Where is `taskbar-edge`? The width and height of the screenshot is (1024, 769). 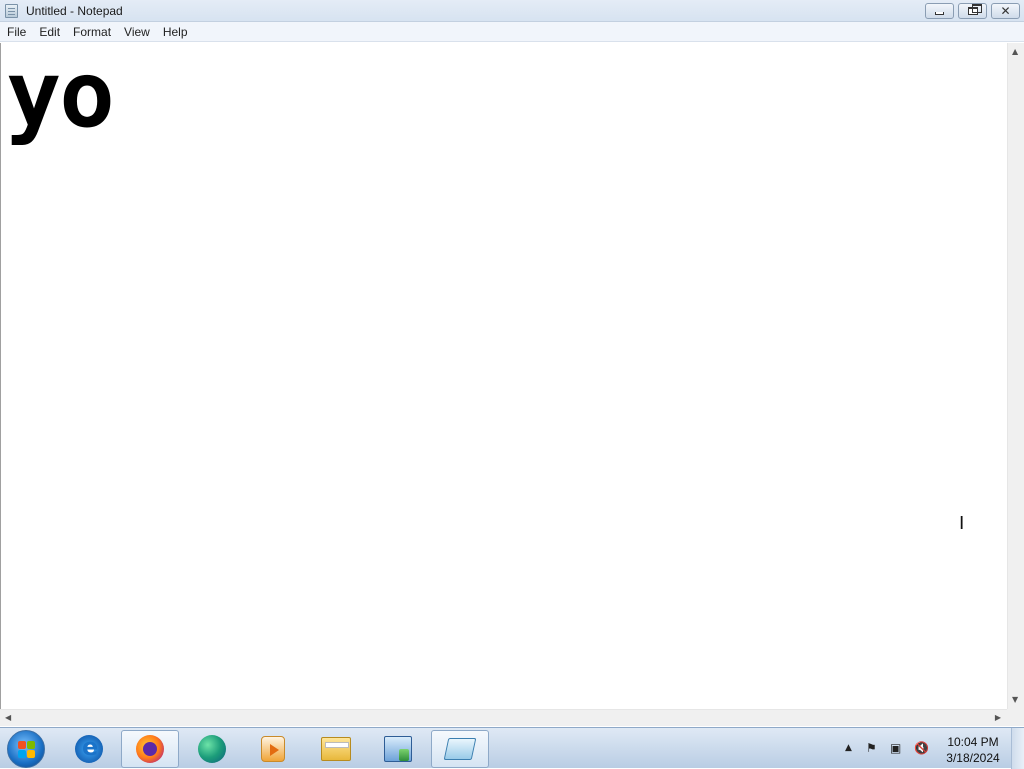
taskbar-edge is located at coordinates (212, 749).